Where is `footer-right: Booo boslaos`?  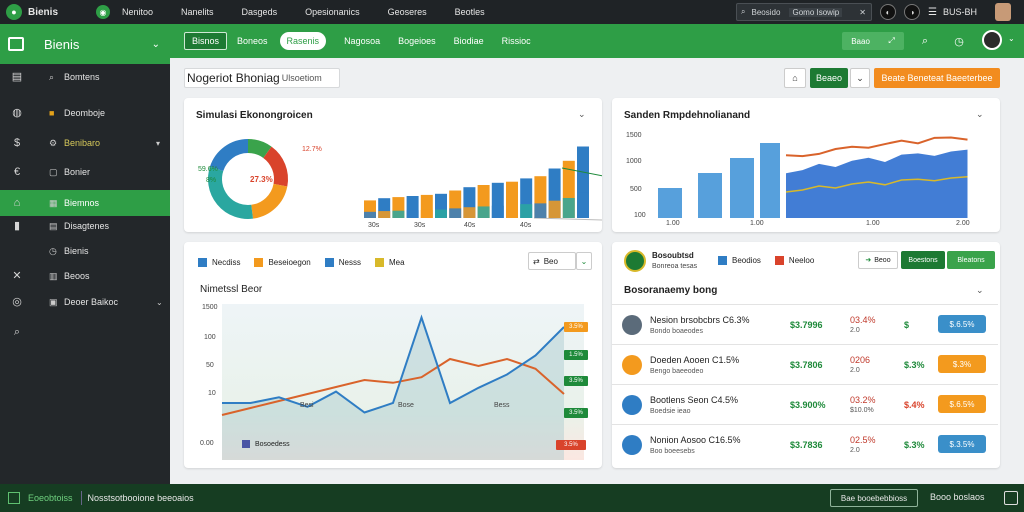
footer-right: Booo boslaos is located at coordinates (957, 497).